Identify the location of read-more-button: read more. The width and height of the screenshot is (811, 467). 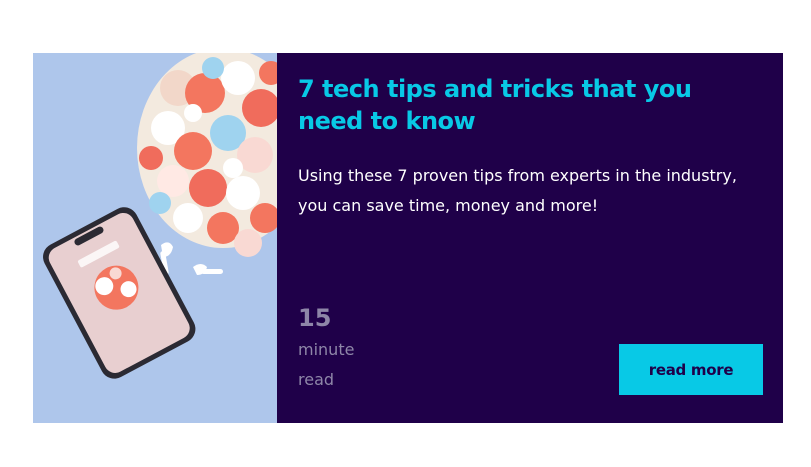
(691, 369).